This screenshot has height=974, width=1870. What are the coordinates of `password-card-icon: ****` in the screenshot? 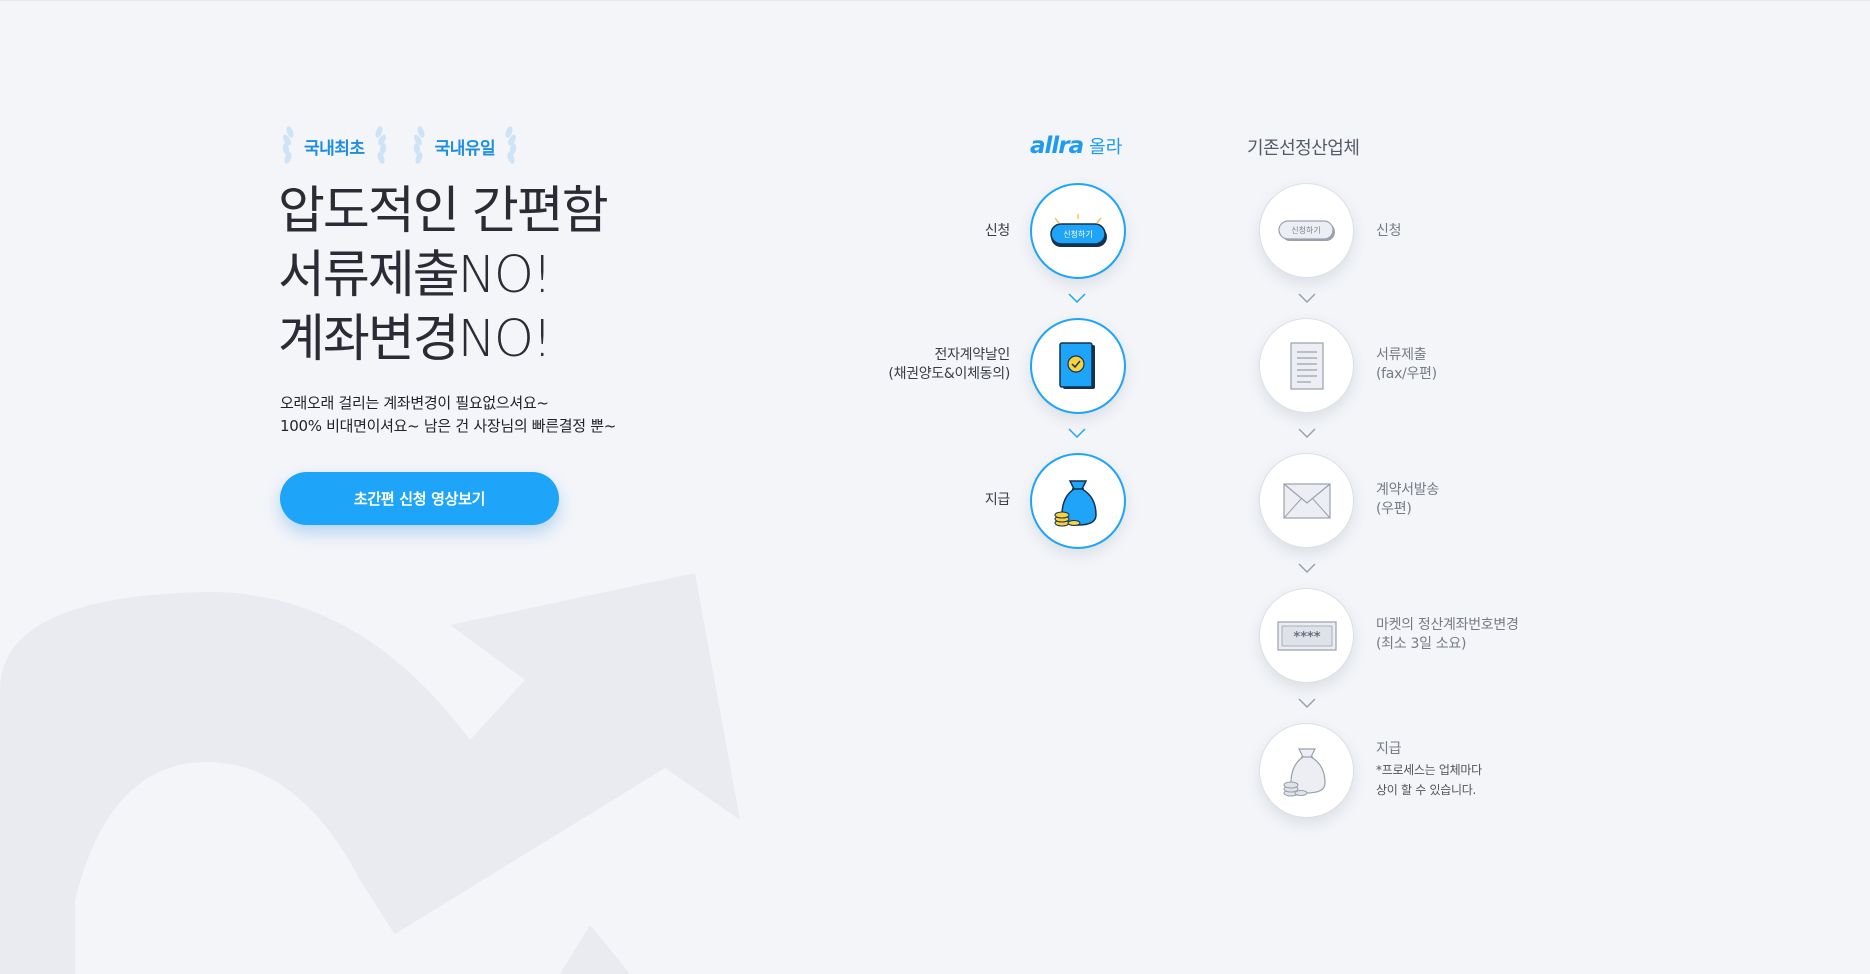 It's located at (1306, 635).